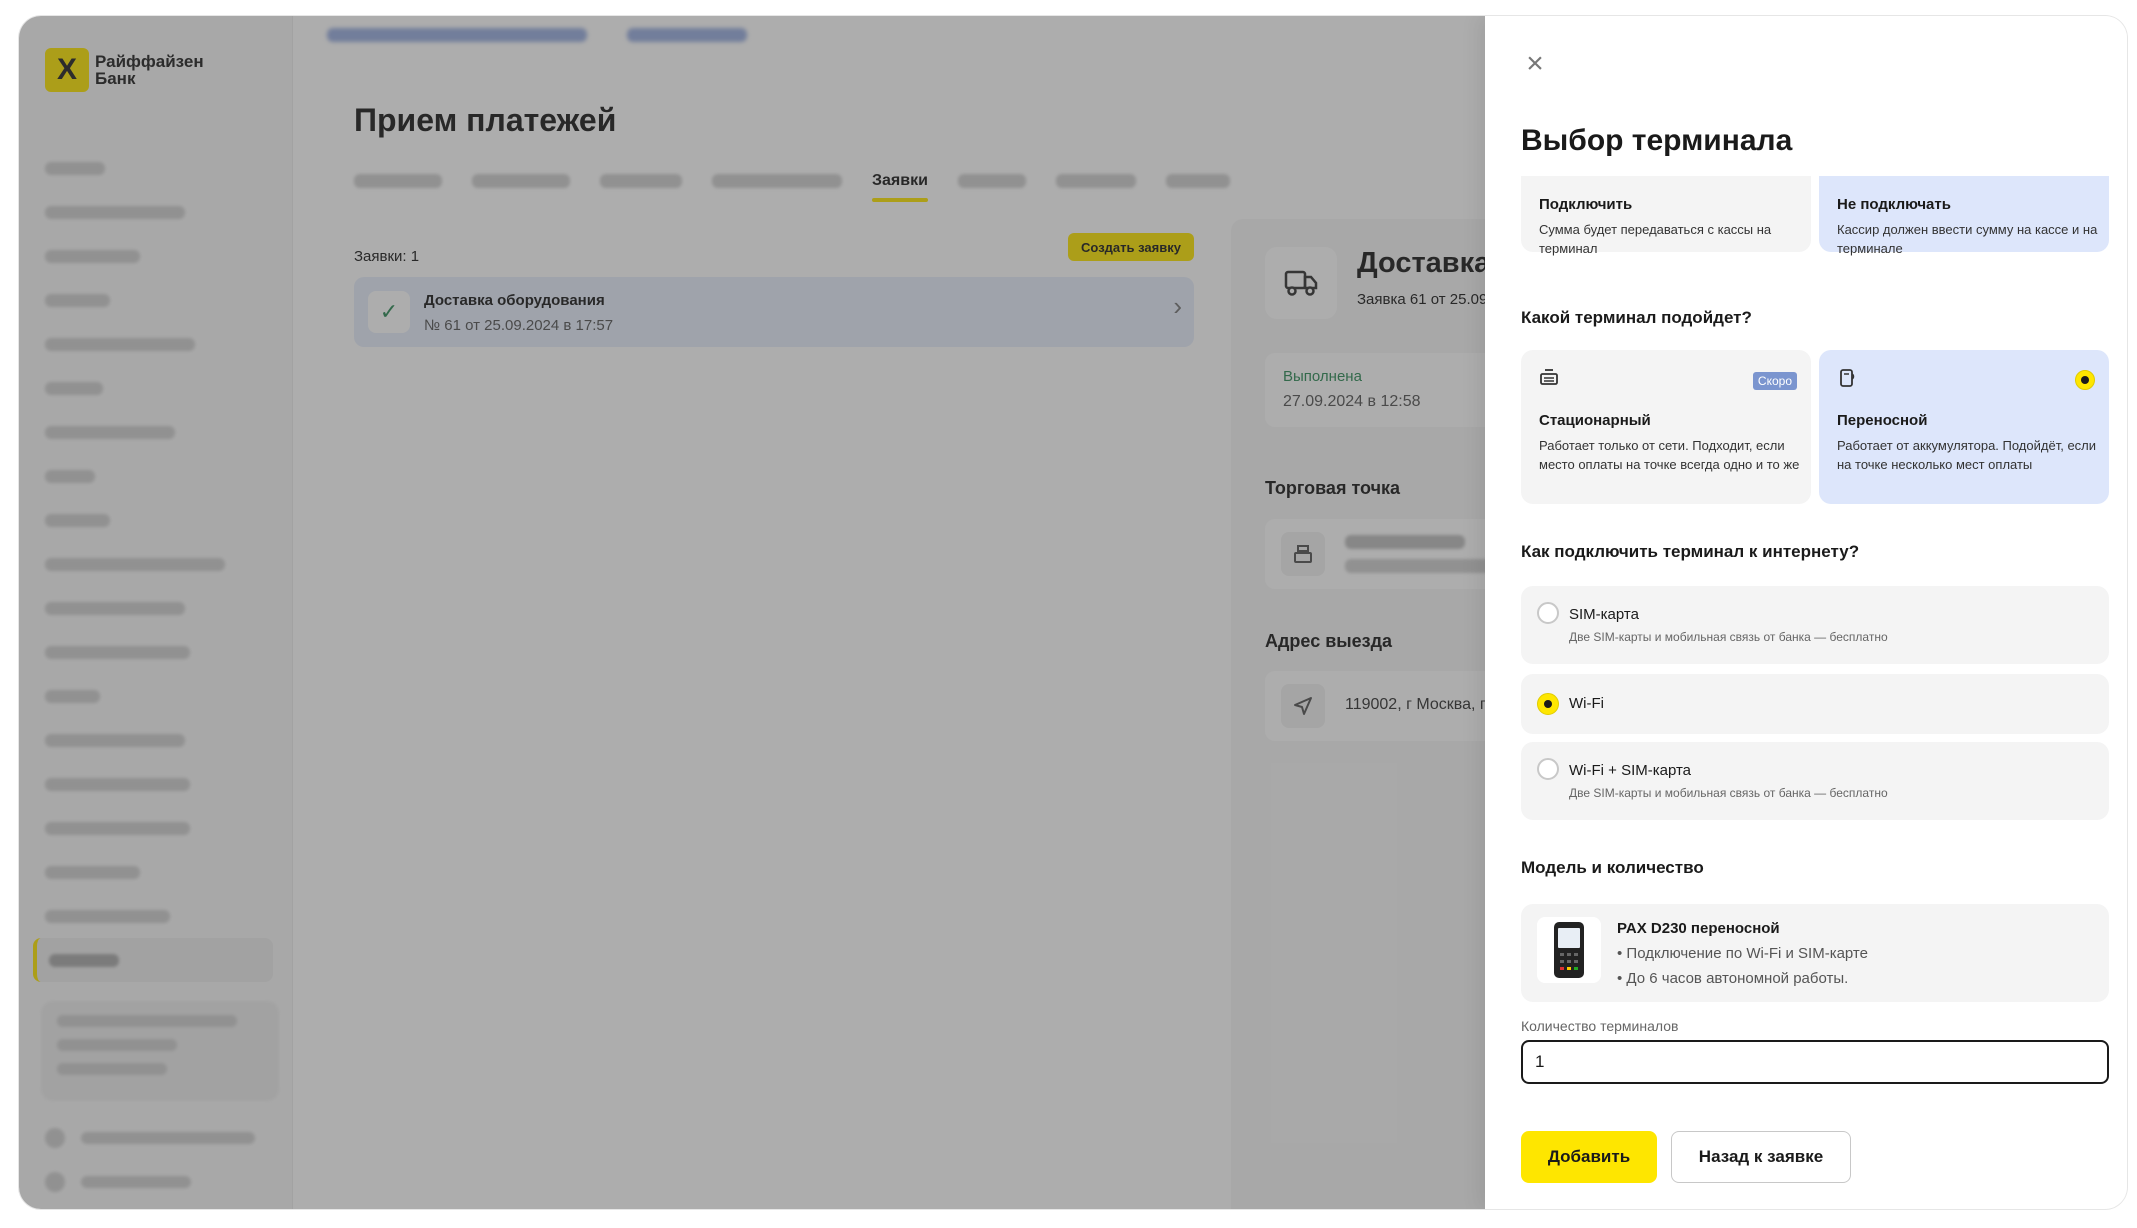 This screenshot has width=2137, height=1228. Describe the element at coordinates (1535, 64) in the screenshot. I see `close-icon: ×` at that location.